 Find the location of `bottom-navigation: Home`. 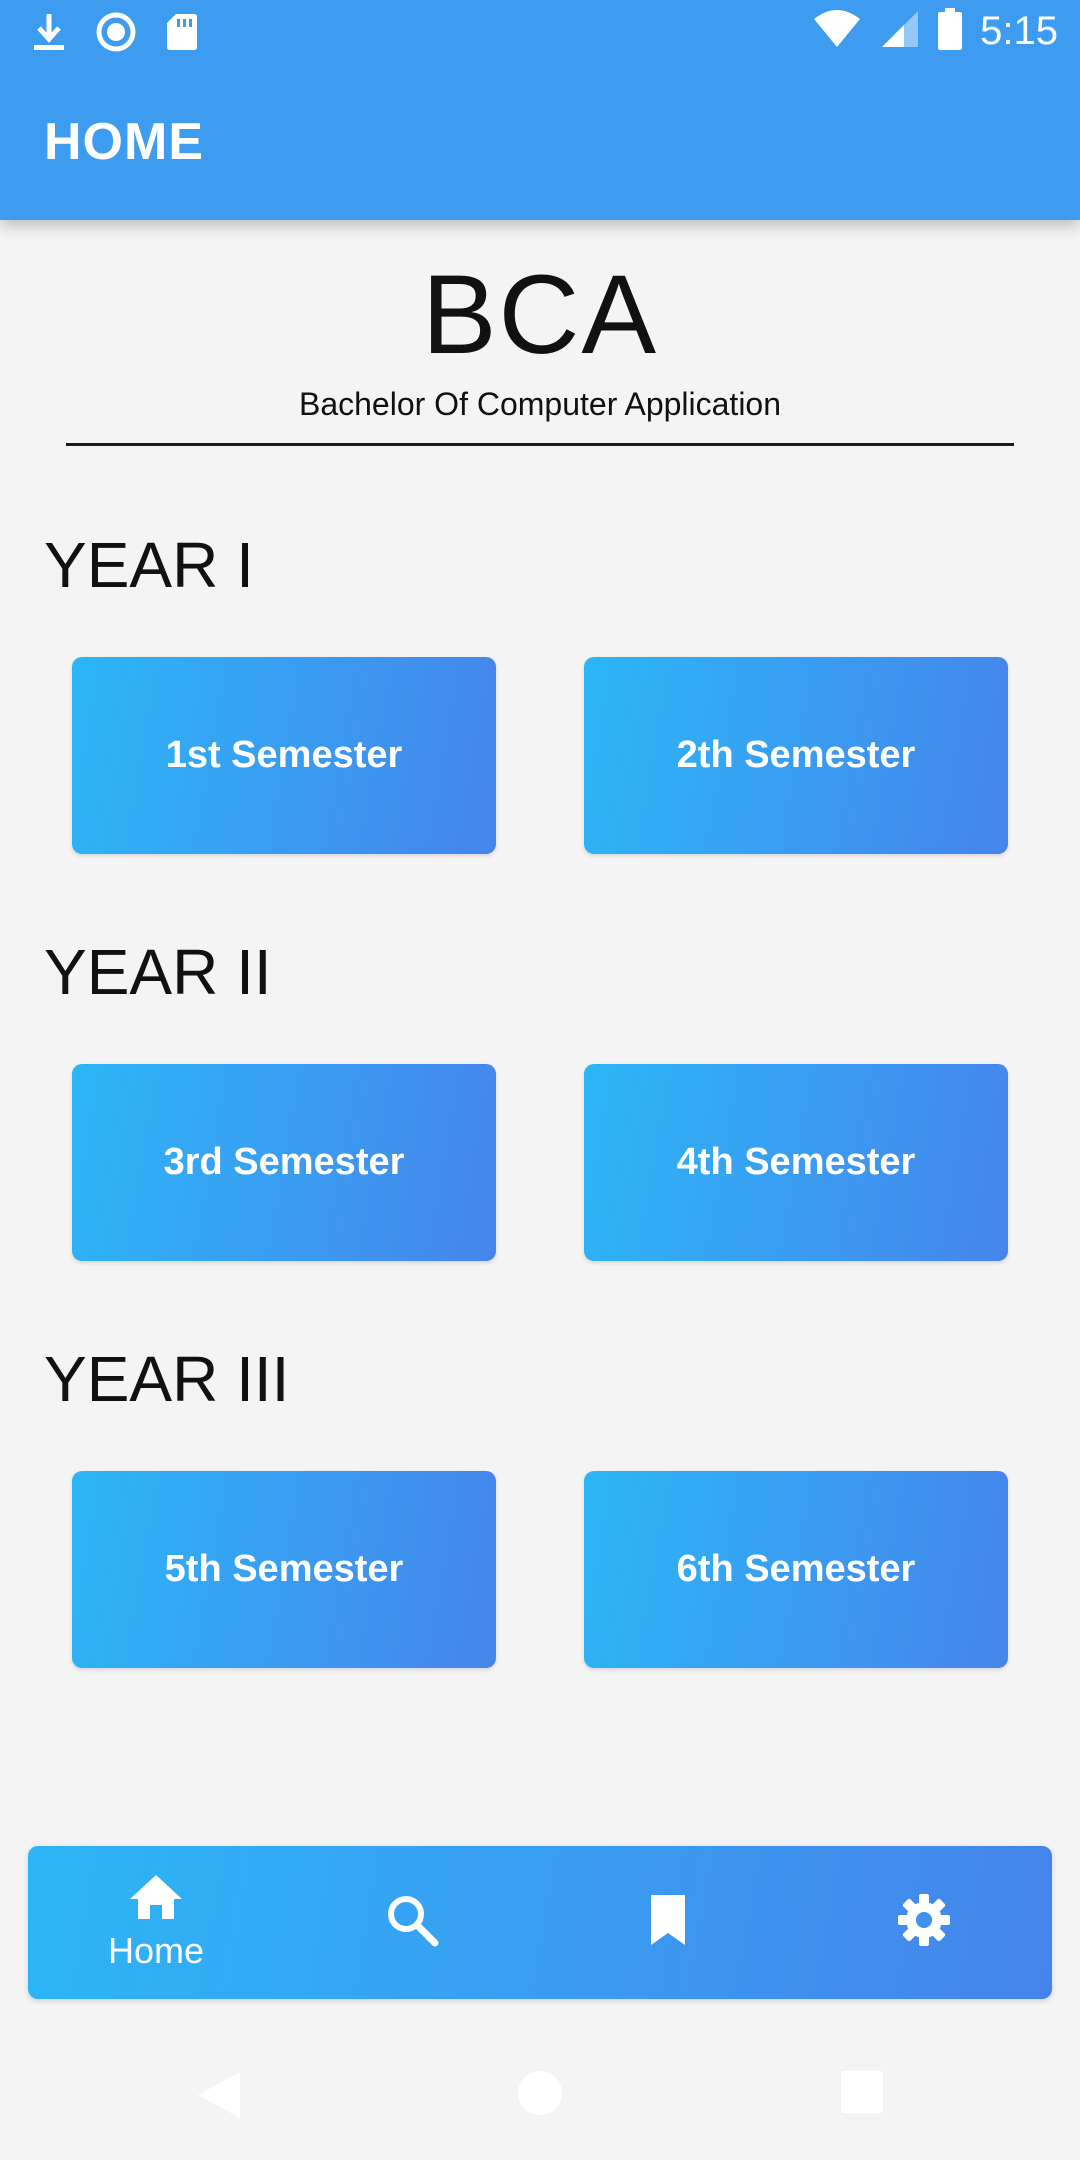

bottom-navigation: Home is located at coordinates (540, 1922).